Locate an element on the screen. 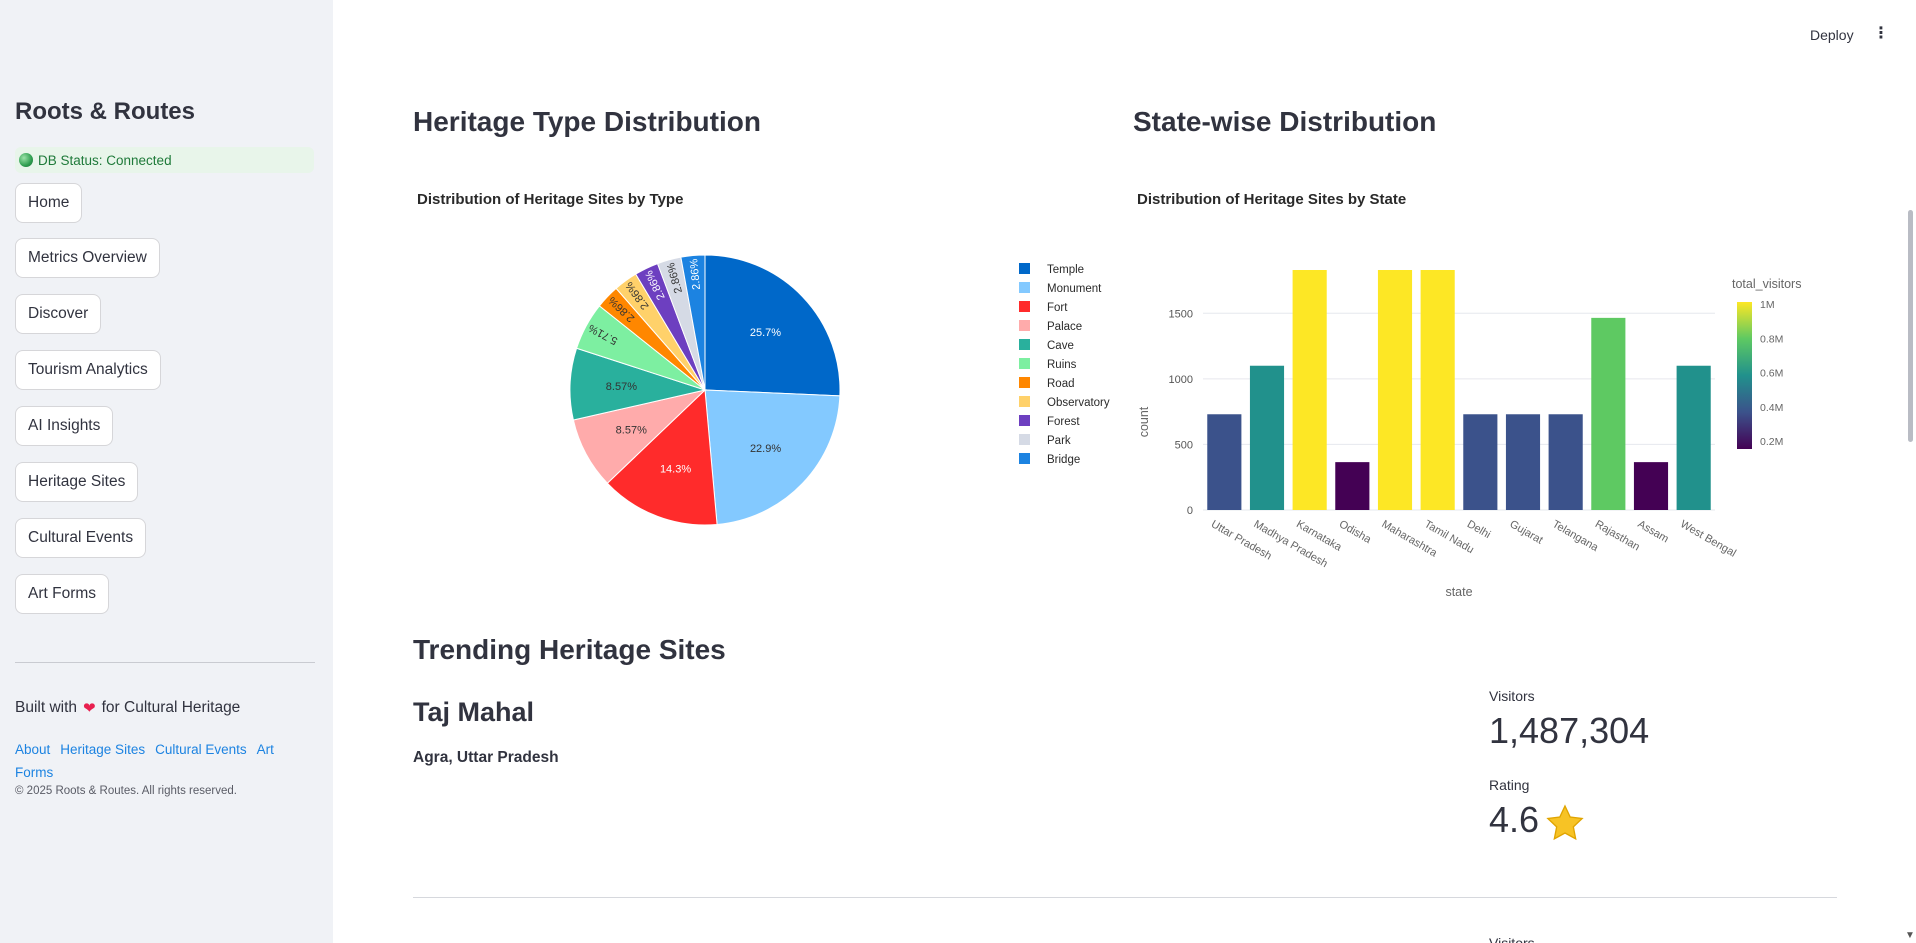  y-tick-label: 0 is located at coordinates (1190, 511).